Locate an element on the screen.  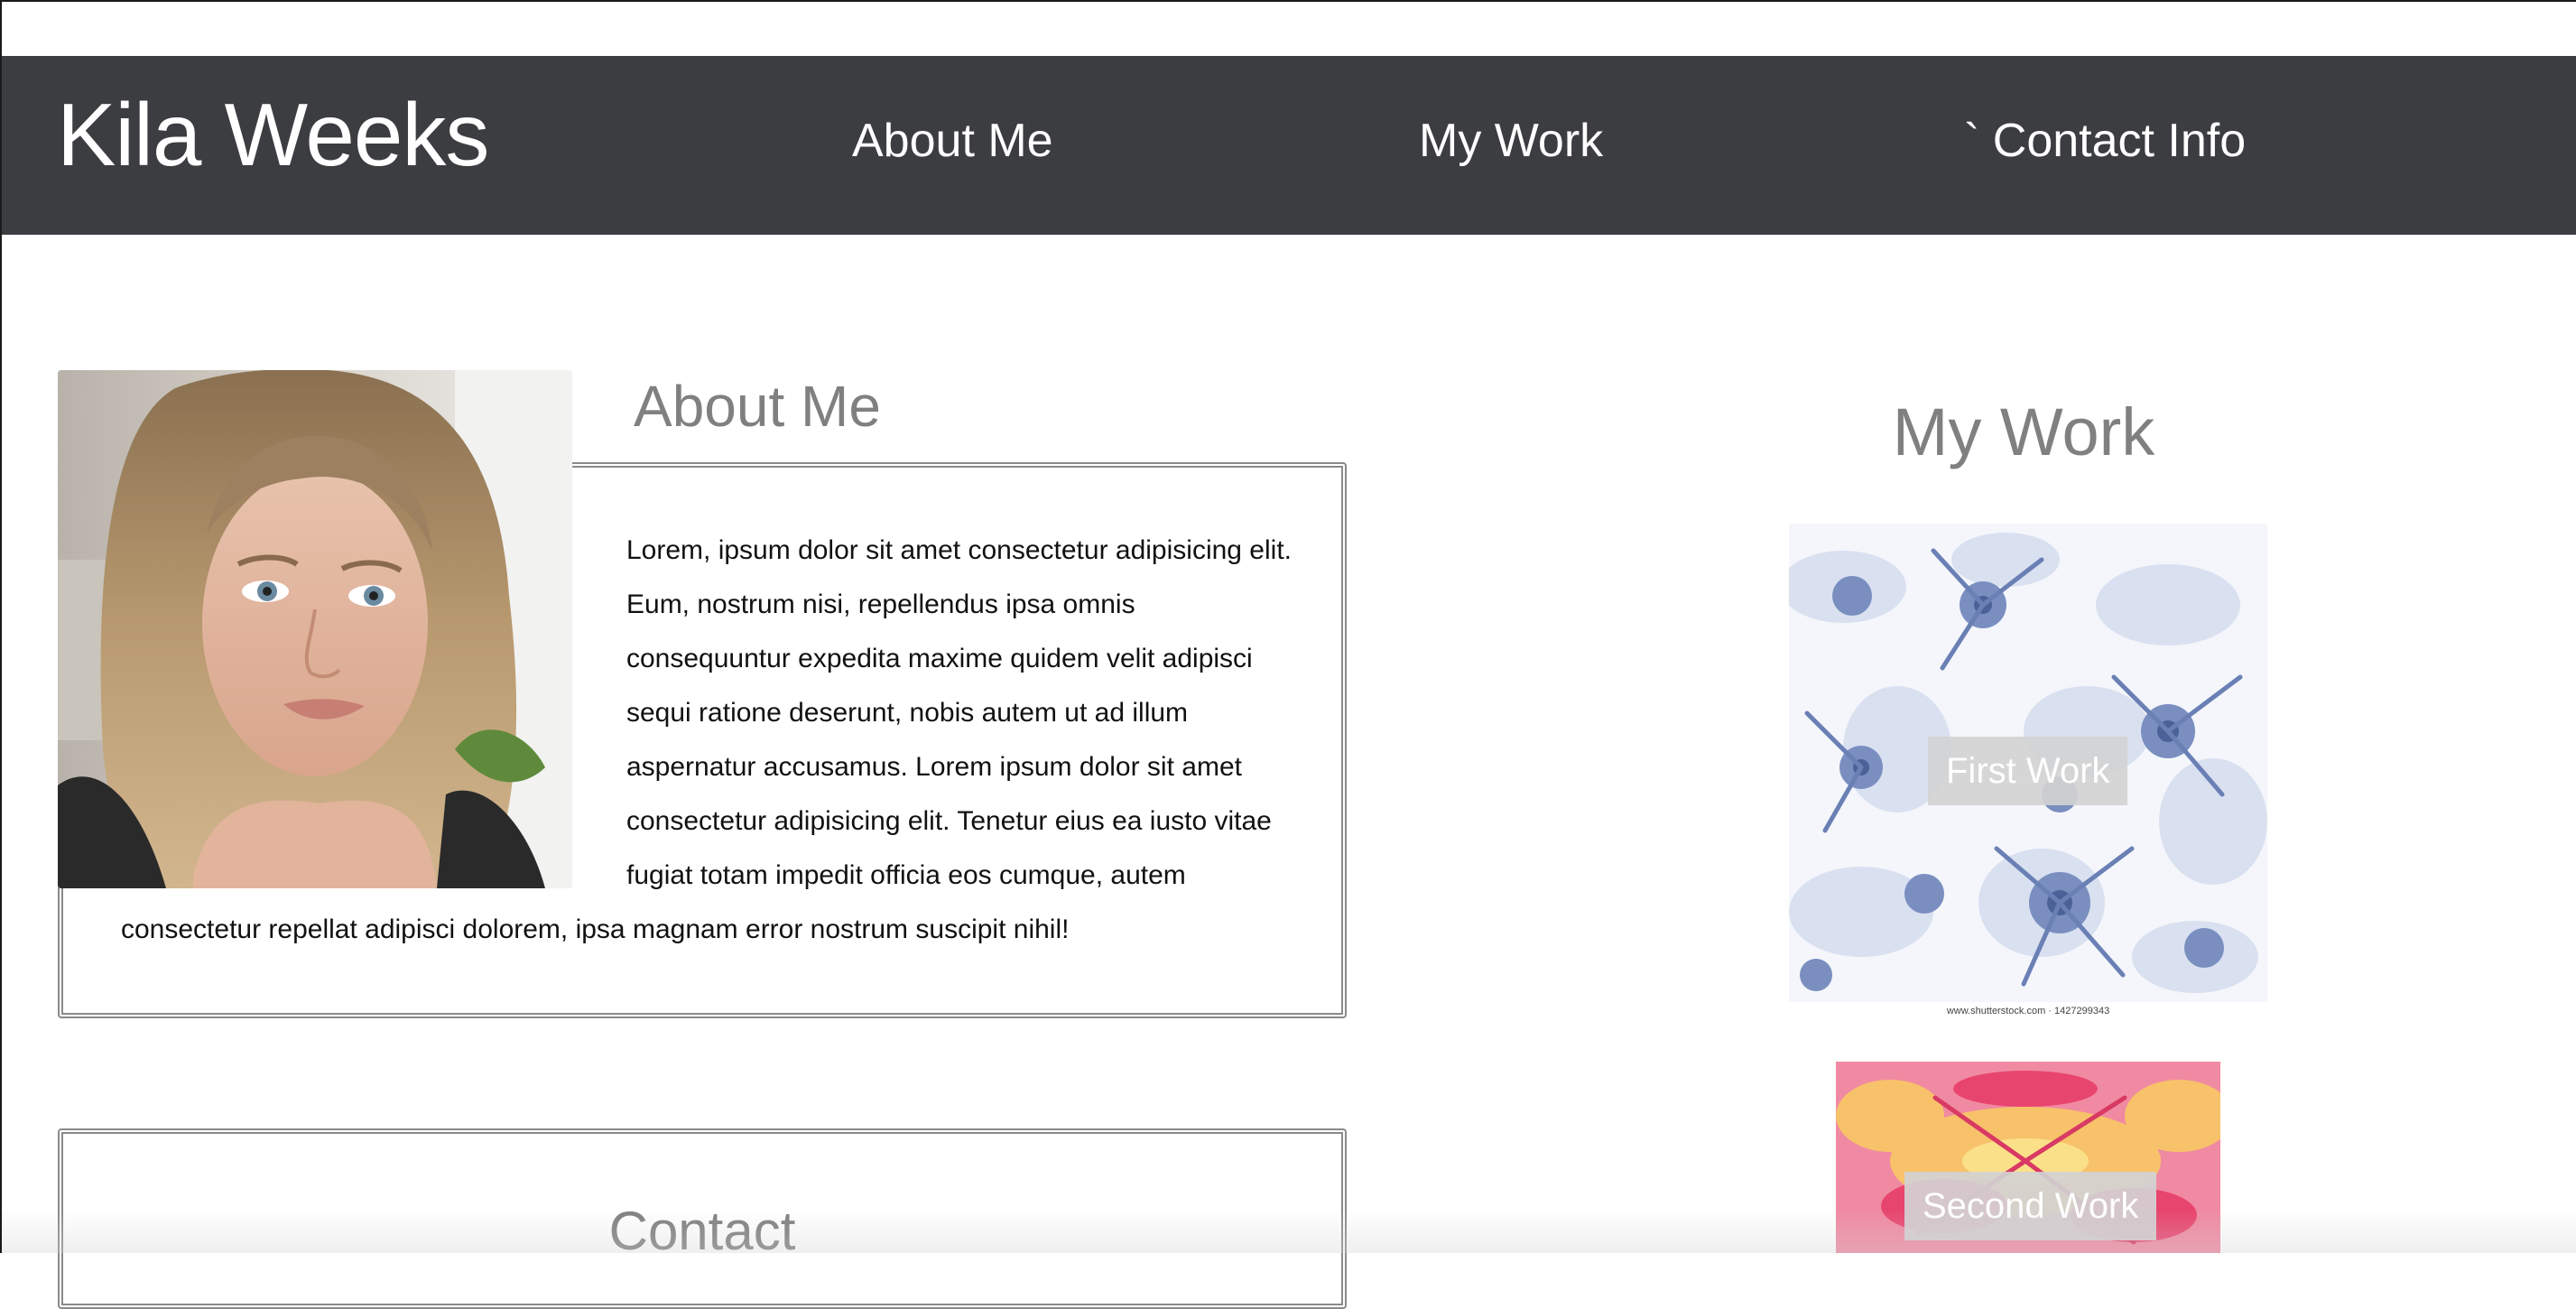
nav-link-contact-info: ` Contact Info is located at coordinates (2105, 141).